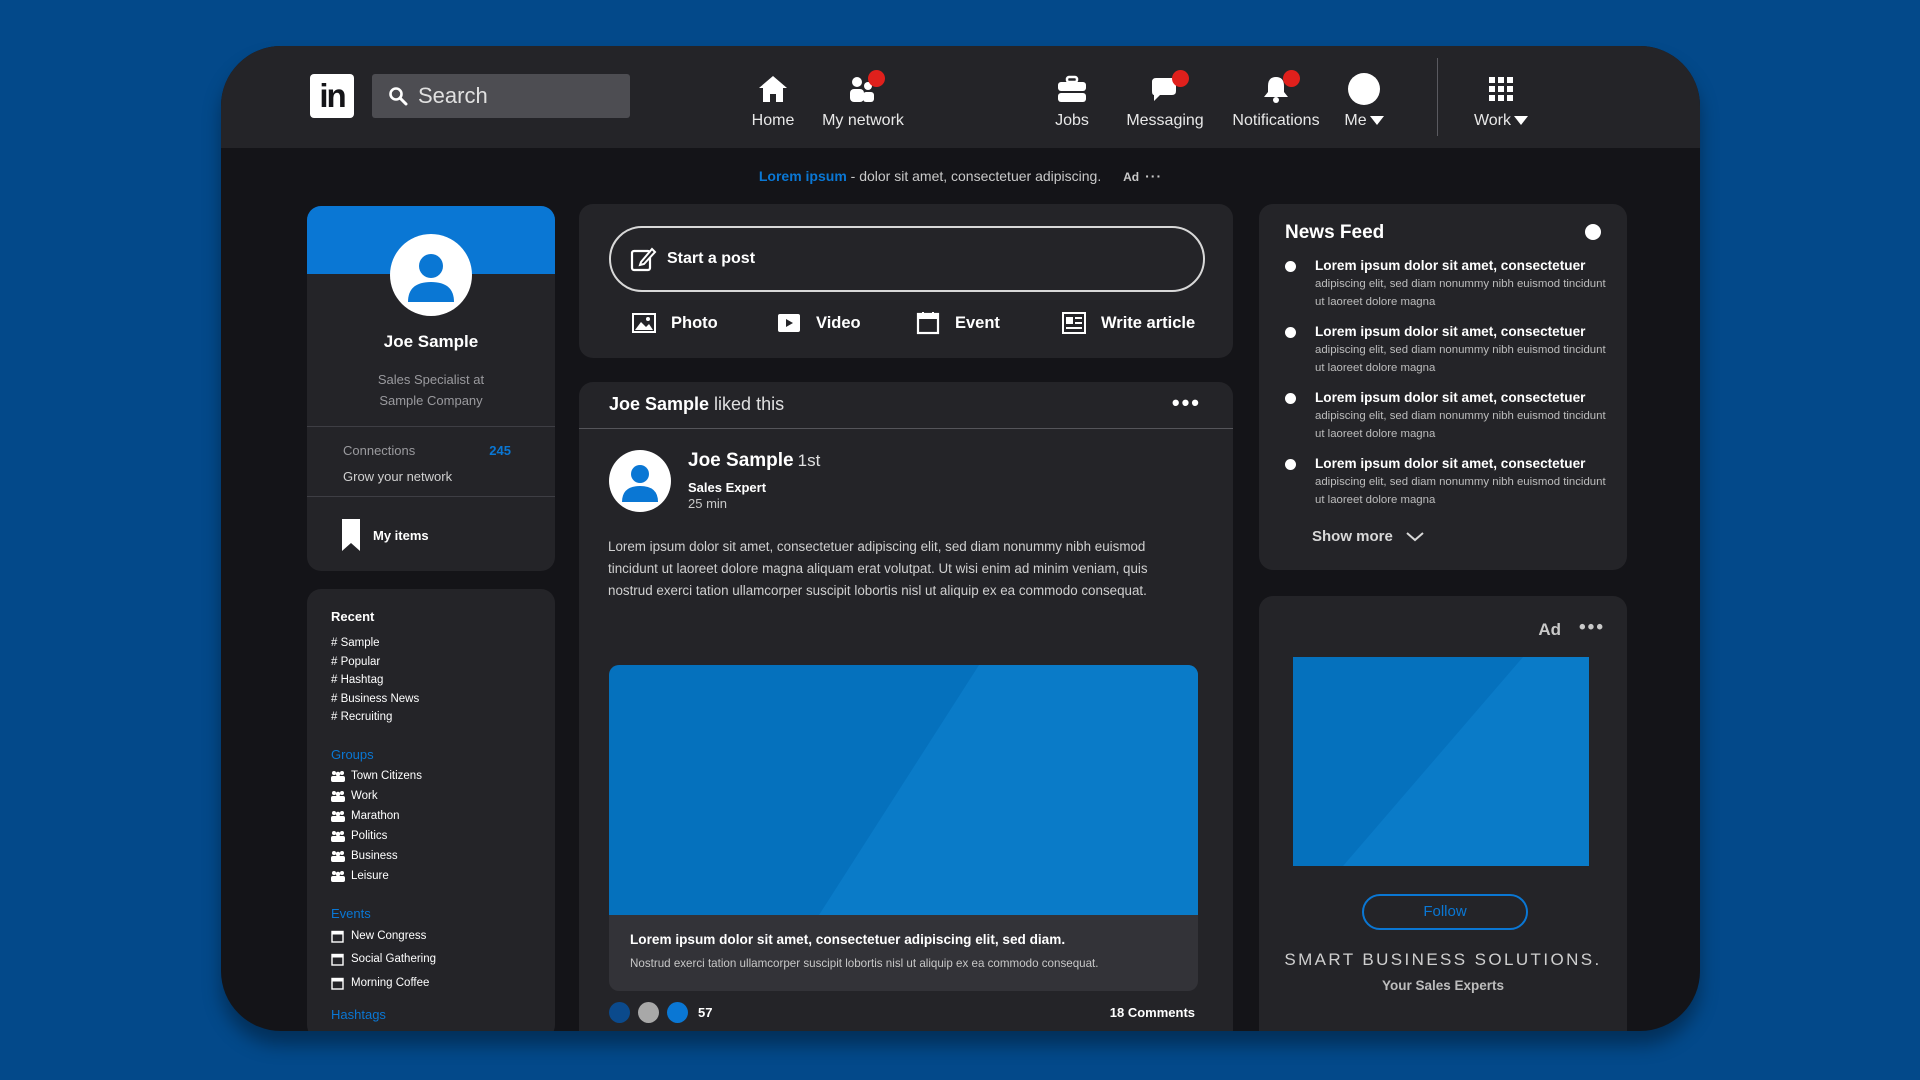 The height and width of the screenshot is (1080, 1920). Describe the element at coordinates (818, 323) in the screenshot. I see `video-button: Video` at that location.